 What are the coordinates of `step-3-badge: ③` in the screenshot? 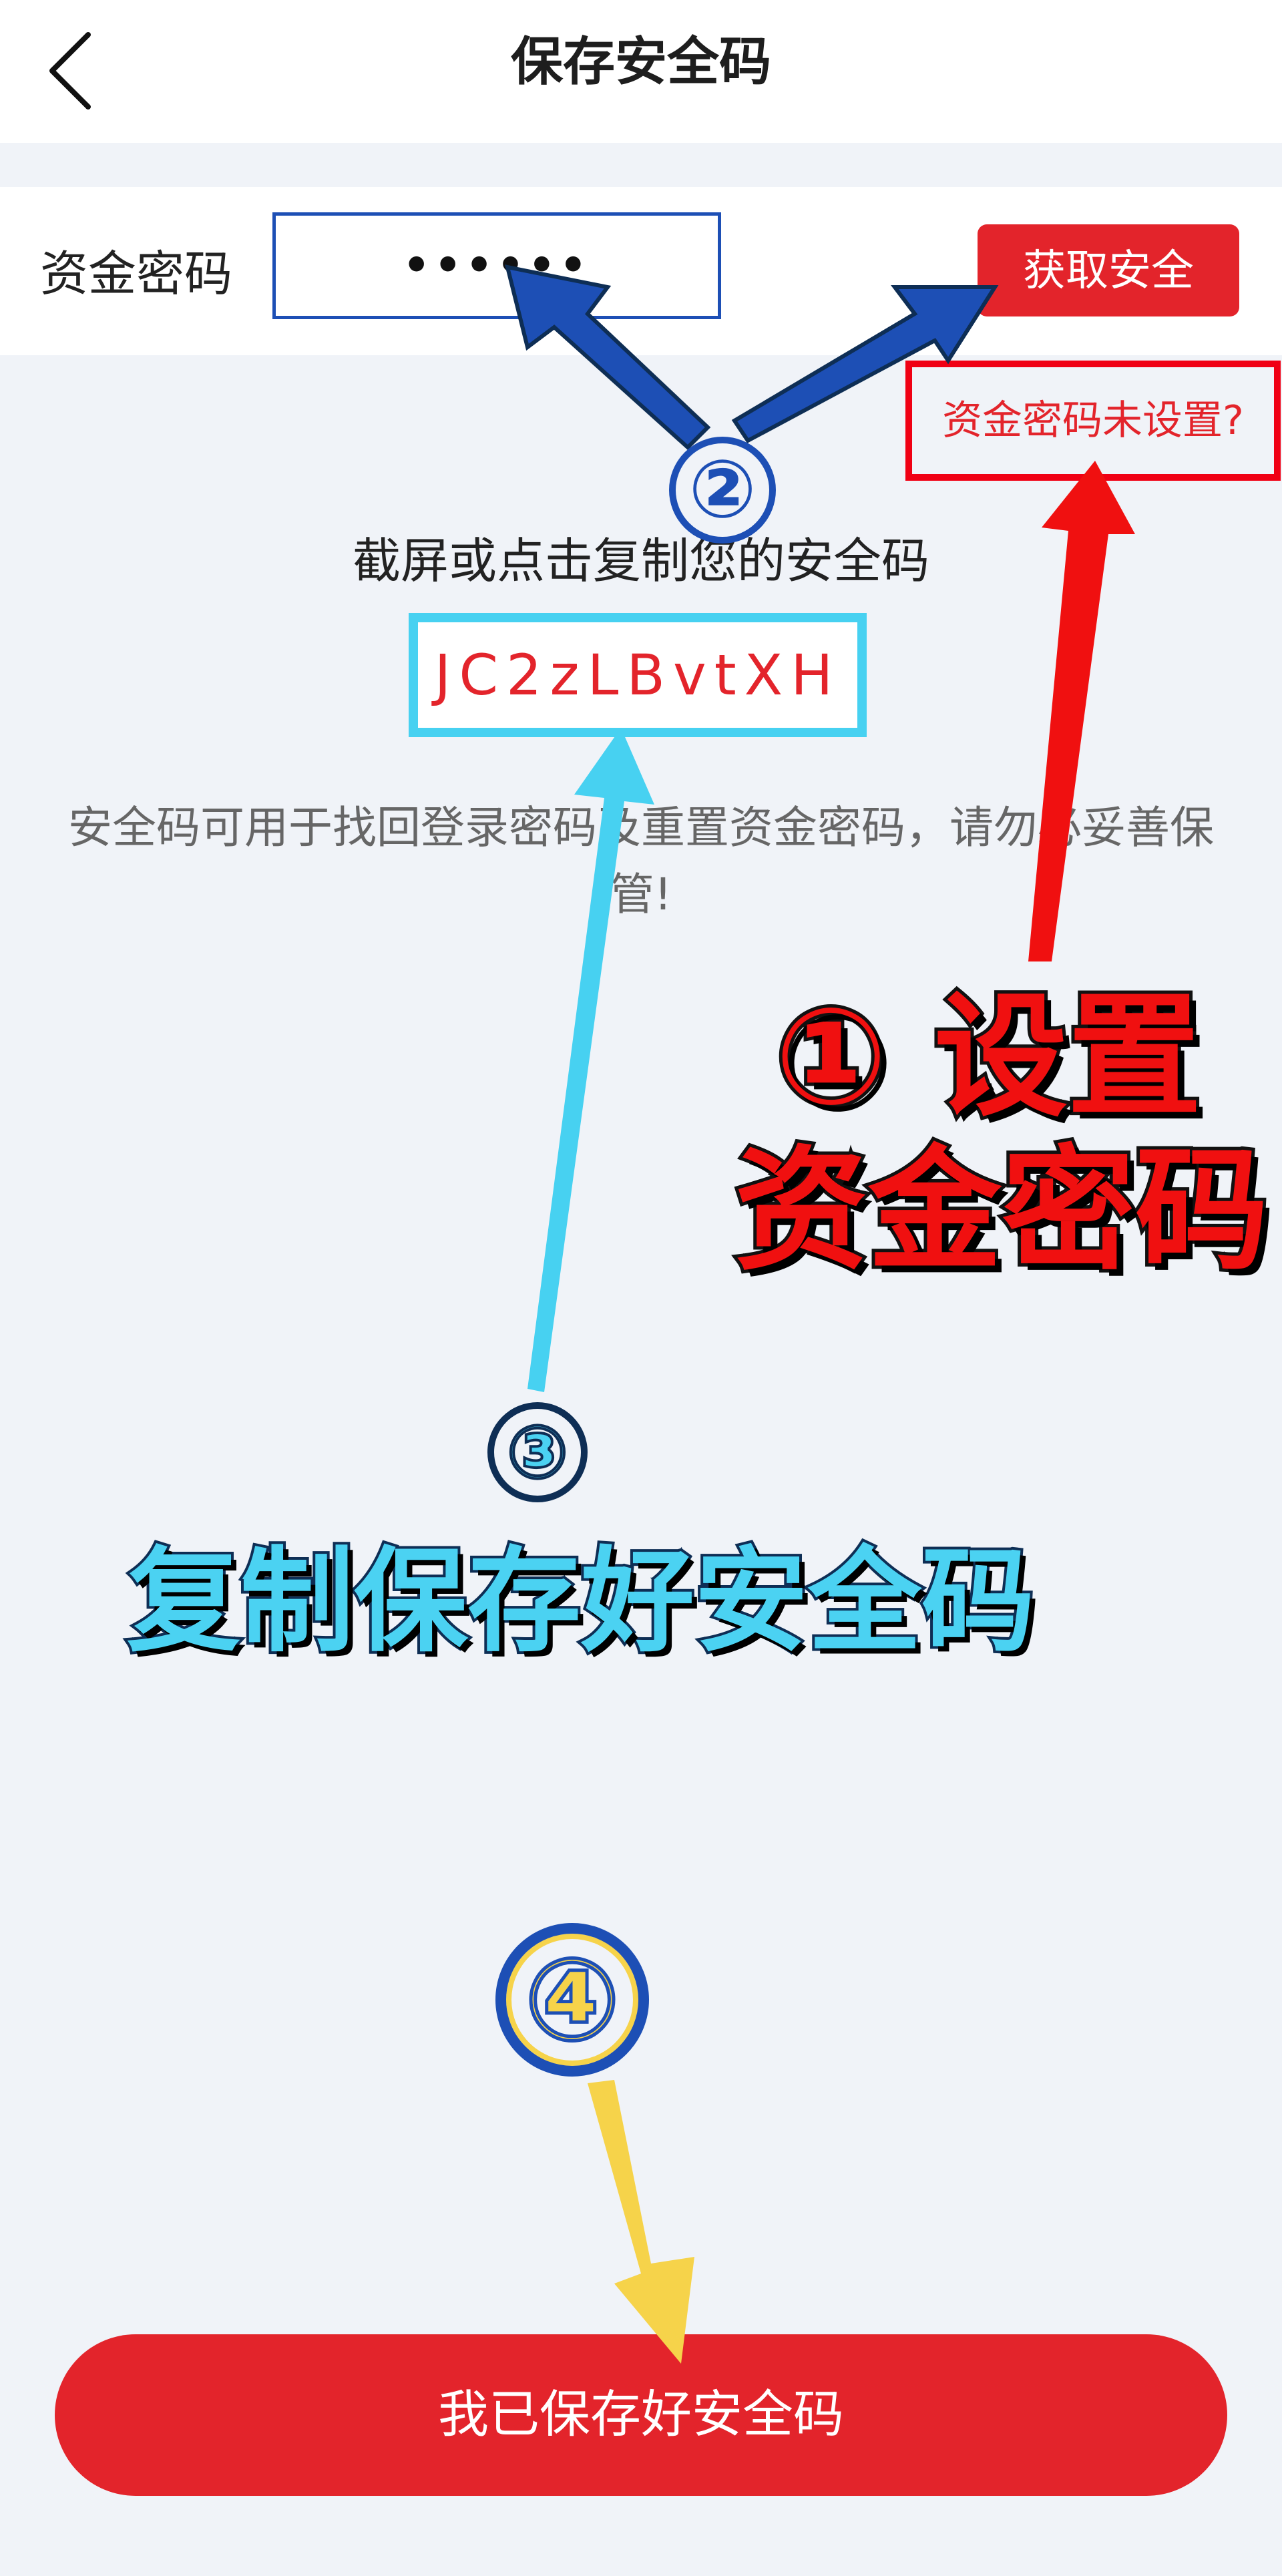 It's located at (537, 1452).